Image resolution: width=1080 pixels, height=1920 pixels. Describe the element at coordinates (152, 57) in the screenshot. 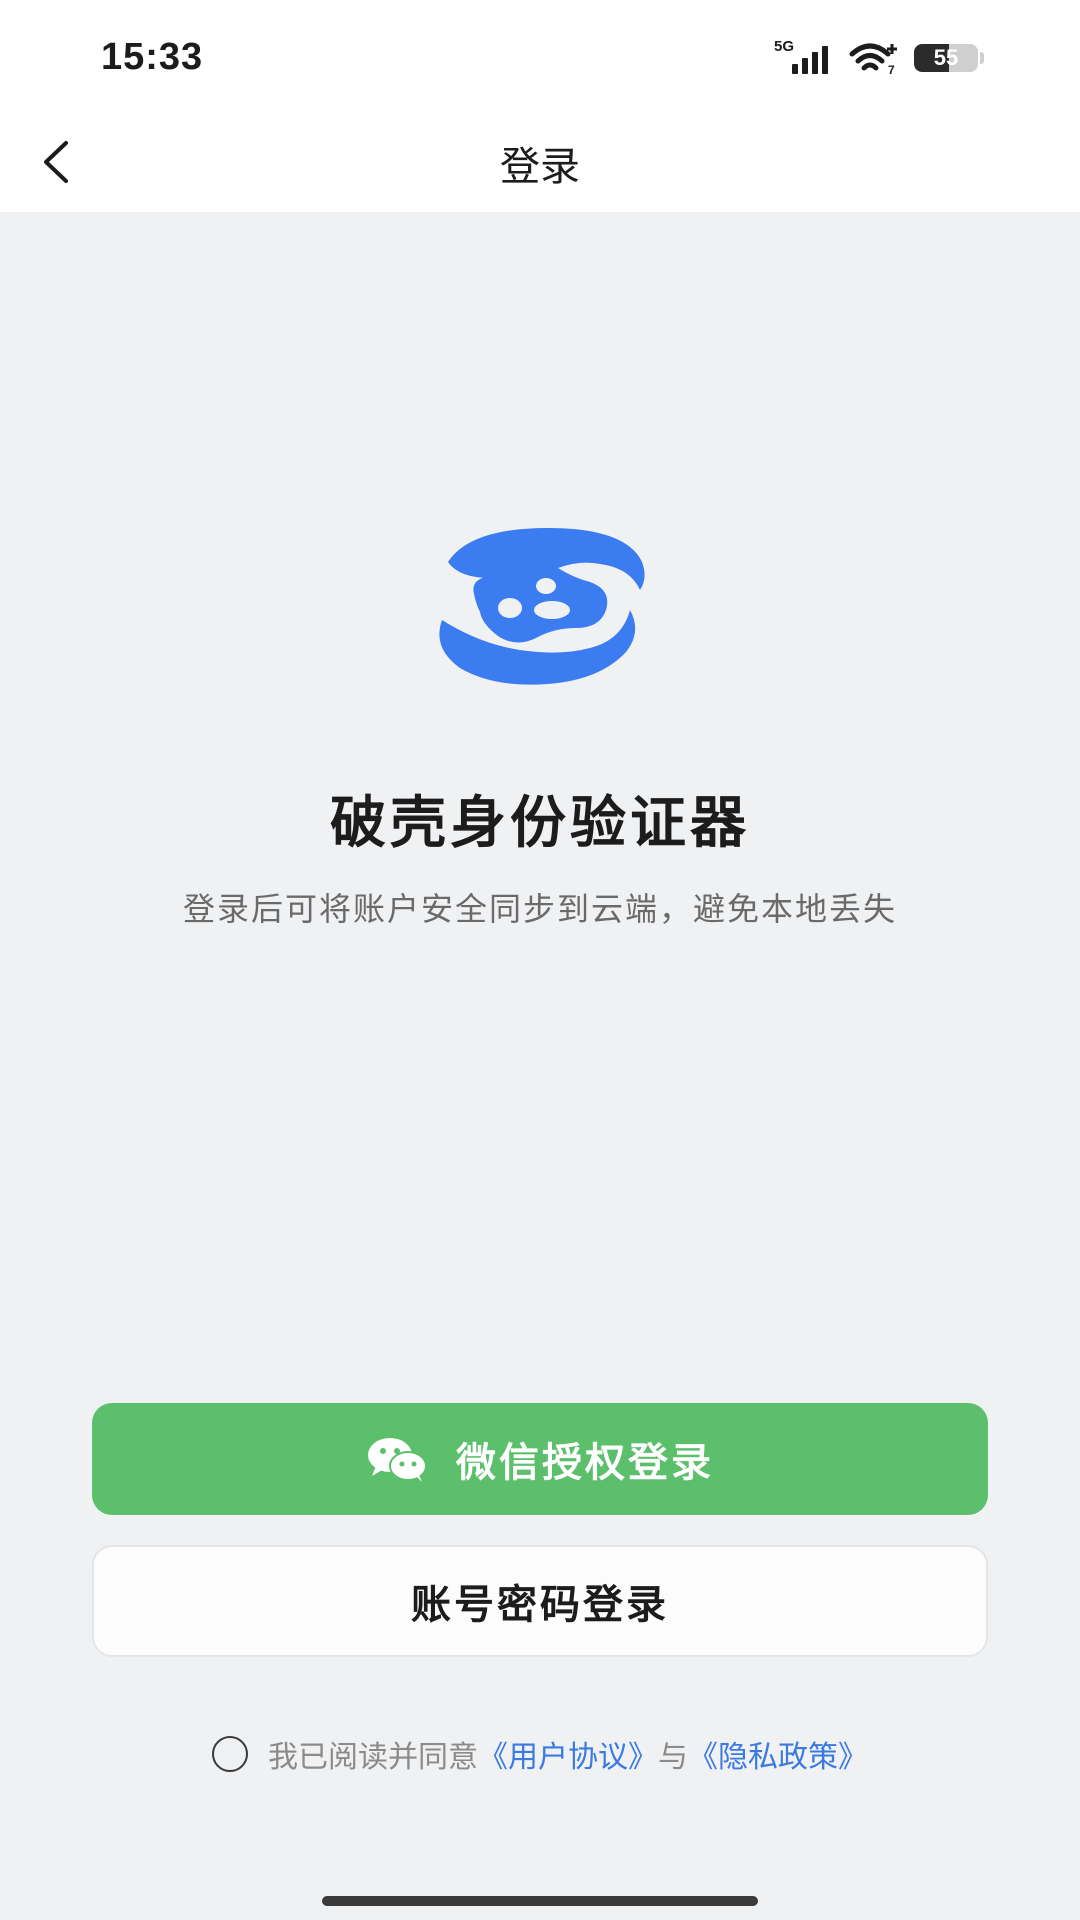

I see `status-time: 15:33` at that location.